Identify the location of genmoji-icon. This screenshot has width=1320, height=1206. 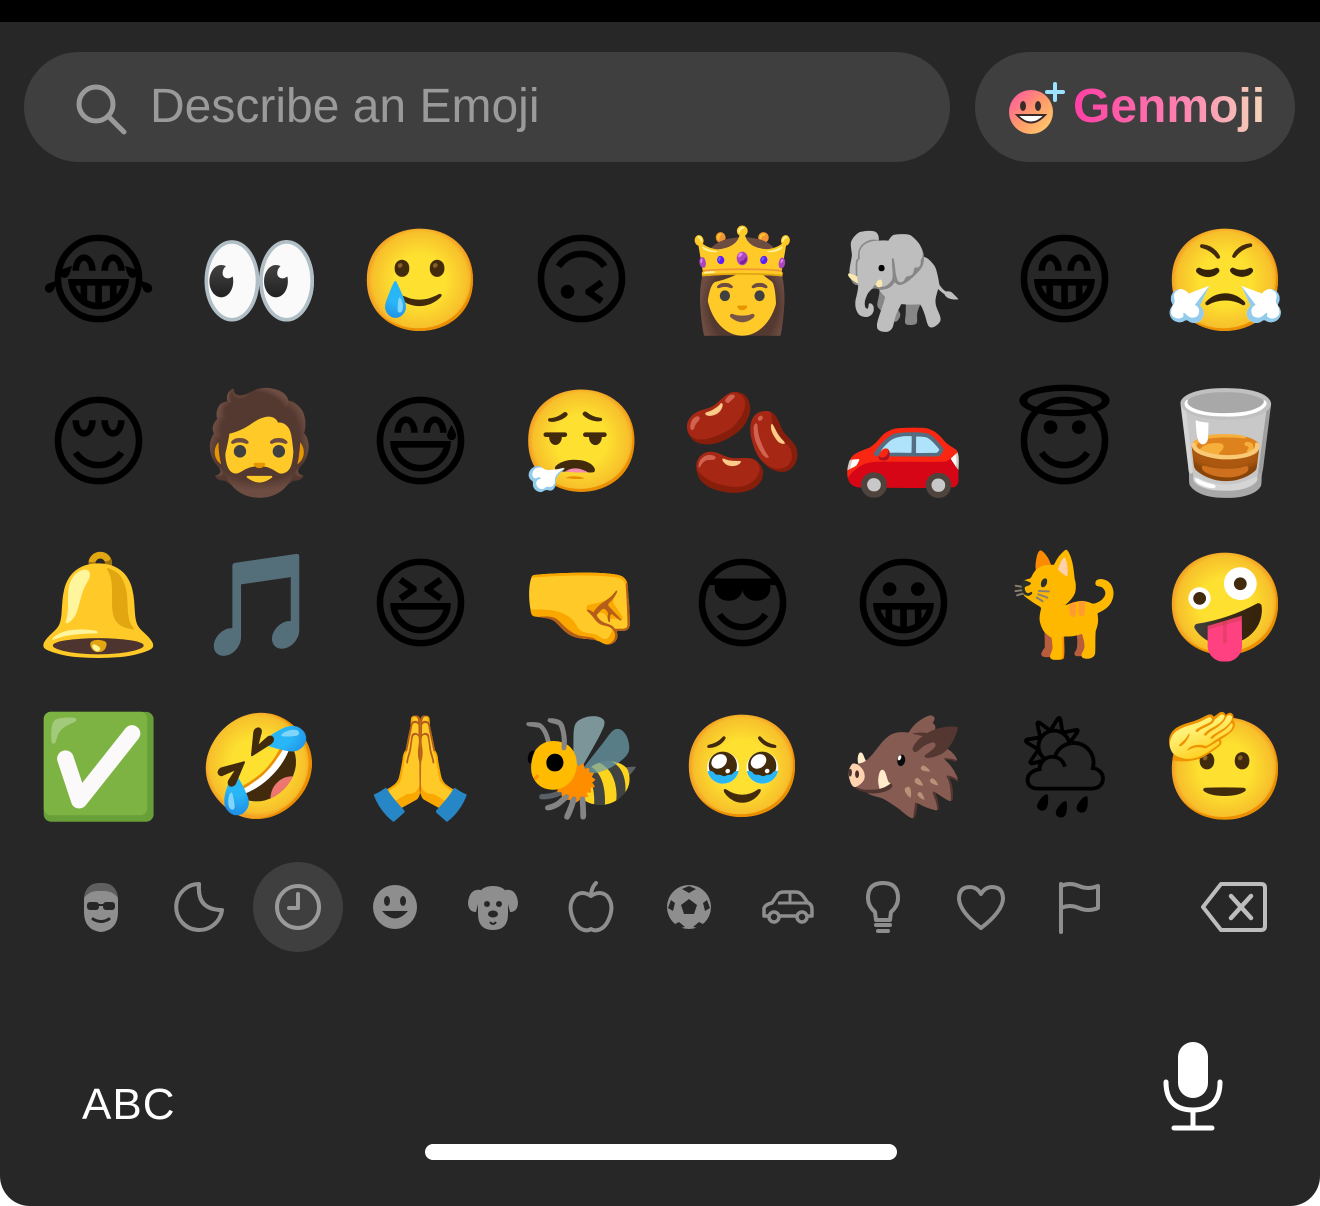
(1037, 108).